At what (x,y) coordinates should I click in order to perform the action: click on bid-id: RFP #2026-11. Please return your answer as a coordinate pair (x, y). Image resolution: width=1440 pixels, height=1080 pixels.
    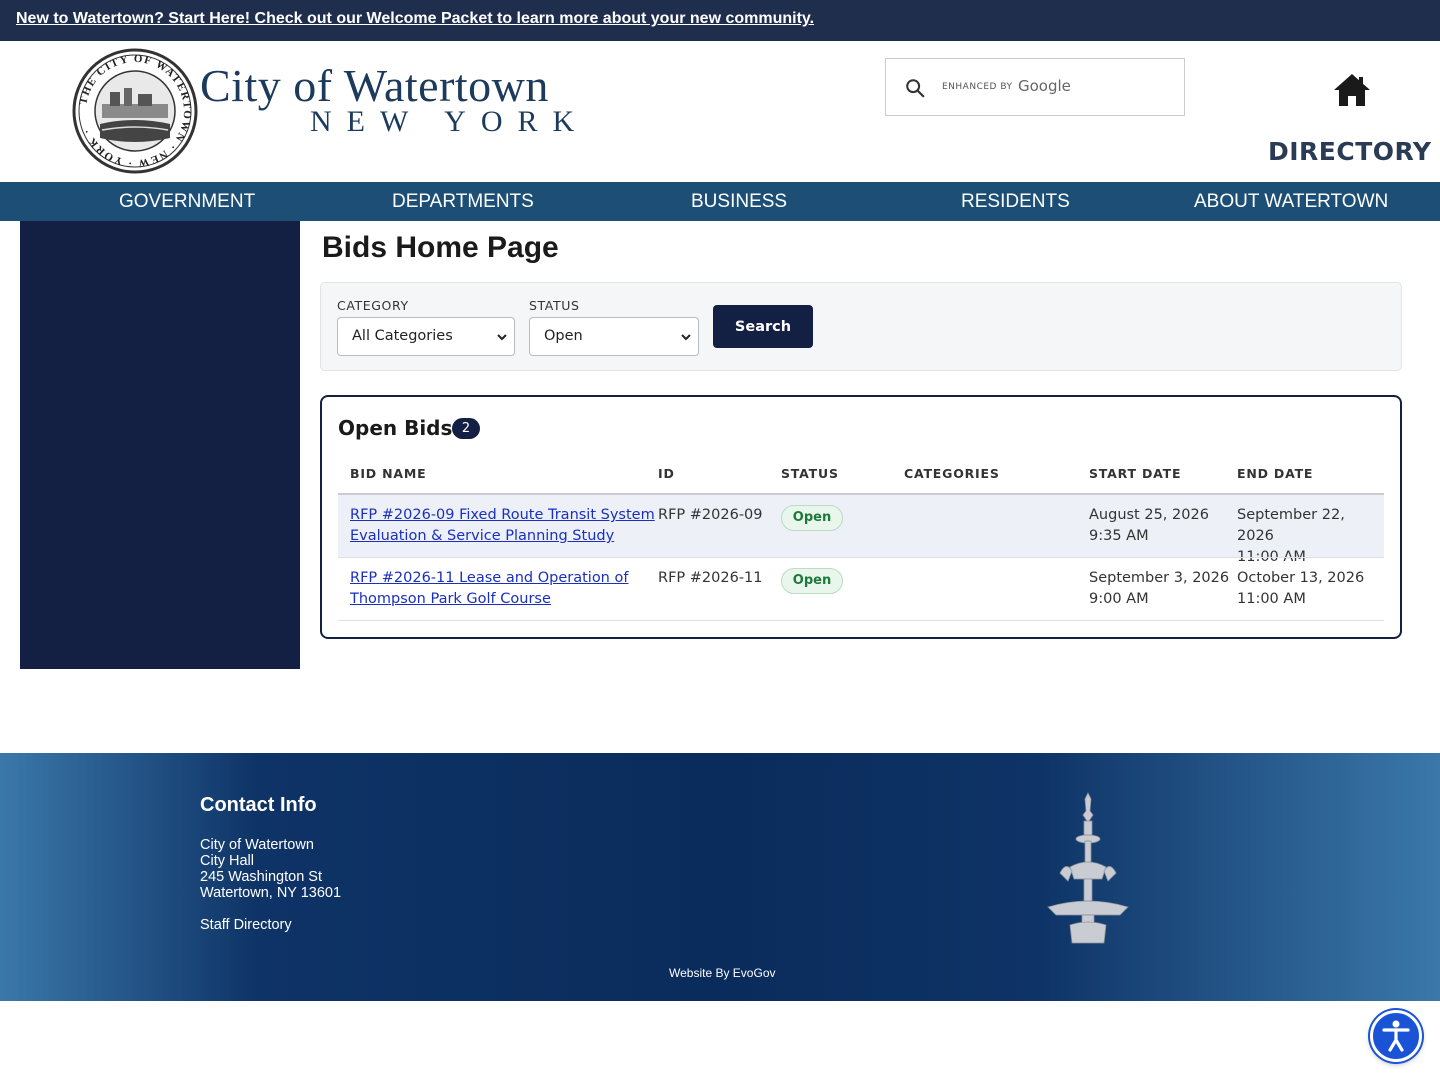
    Looking at the image, I should click on (710, 578).